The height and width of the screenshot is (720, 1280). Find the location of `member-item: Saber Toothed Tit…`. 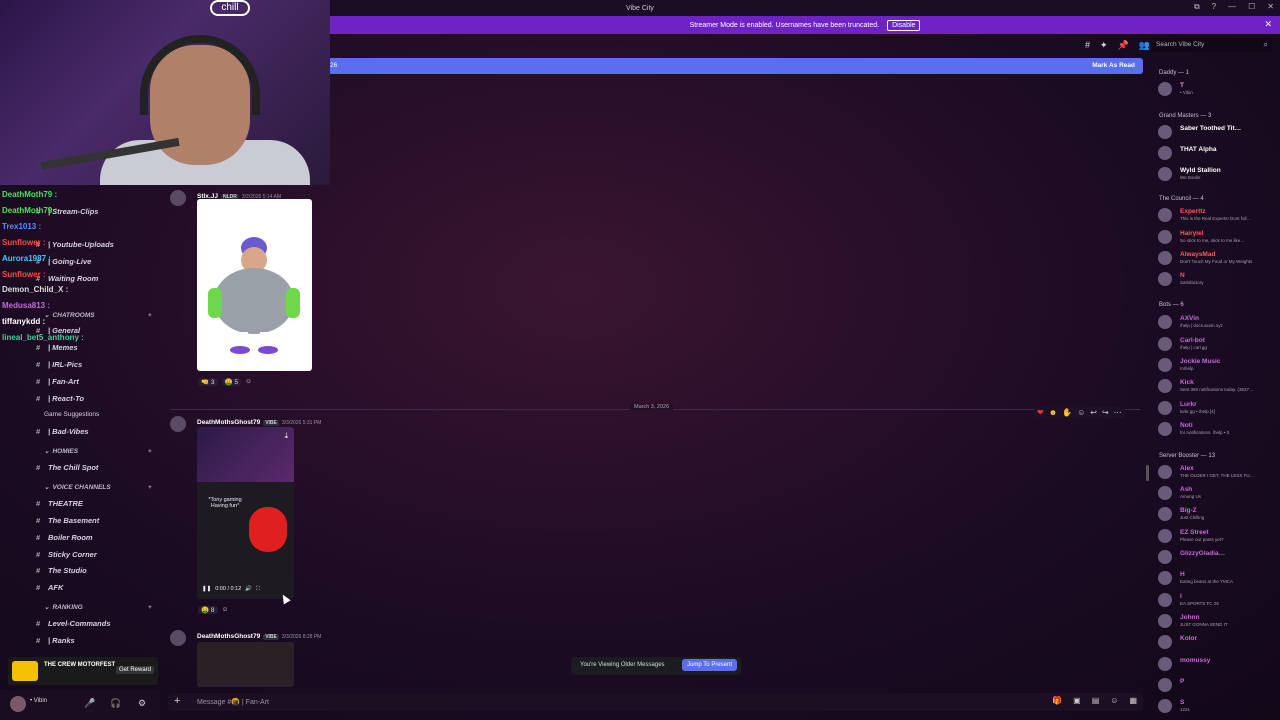

member-item: Saber Toothed Tit… is located at coordinates (1218, 132).